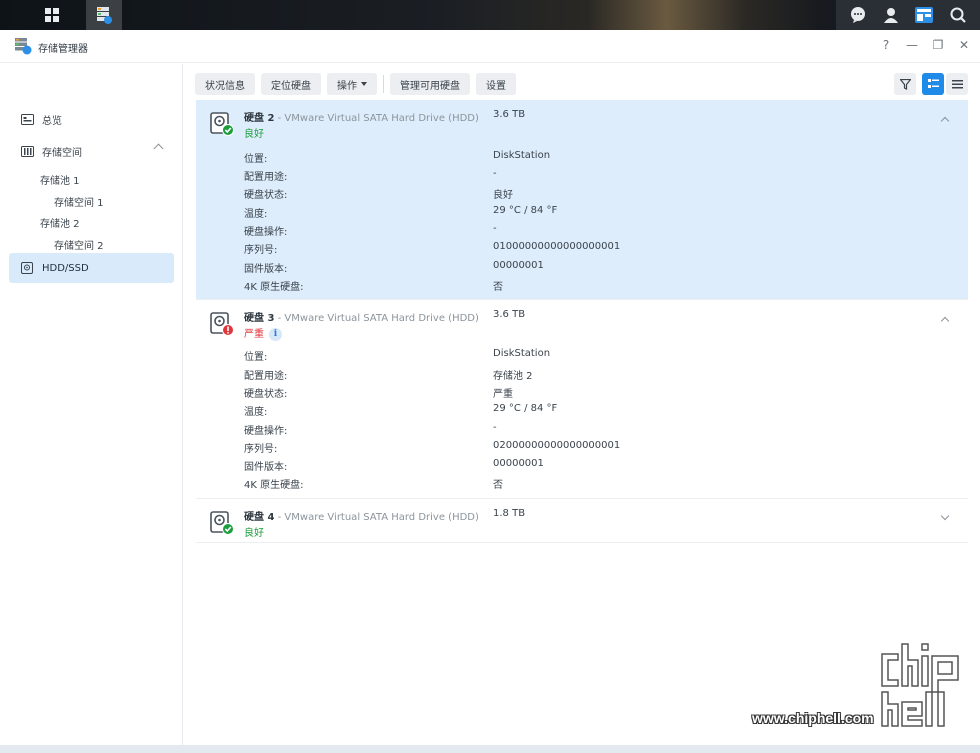 The width and height of the screenshot is (980, 753). I want to click on sidebar-item-hdd-ssd: HDD/SSD, so click(91, 268).